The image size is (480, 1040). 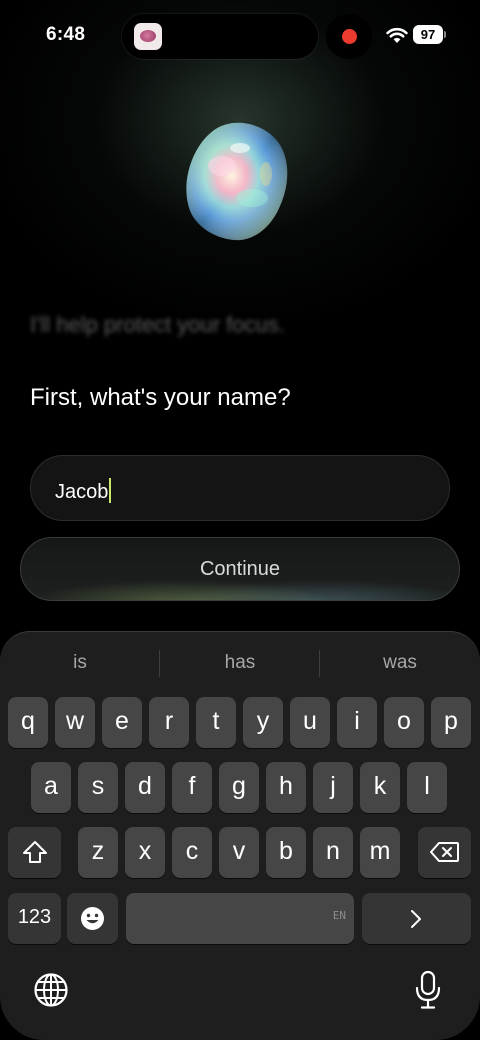 What do you see at coordinates (110, 490) in the screenshot?
I see `text-caret` at bounding box center [110, 490].